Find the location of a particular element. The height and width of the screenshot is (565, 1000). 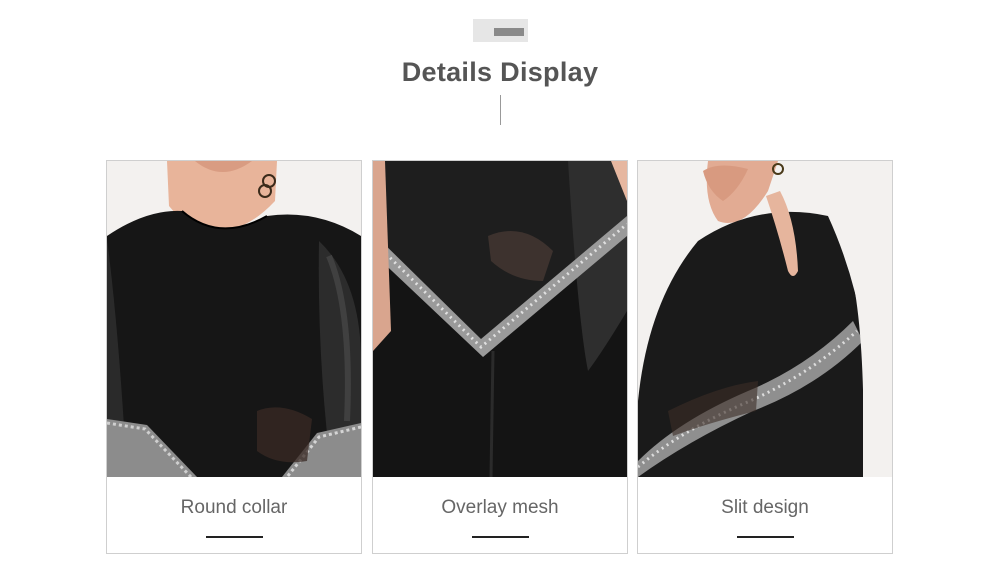

card-caption: Round collar is located at coordinates (234, 507).